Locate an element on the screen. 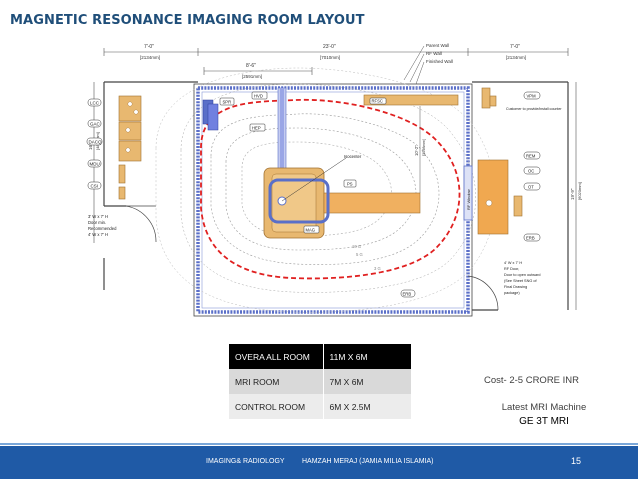 The width and height of the screenshot is (638, 479). label-customer-note: Customer to provide/install counter is located at coordinates (534, 109).